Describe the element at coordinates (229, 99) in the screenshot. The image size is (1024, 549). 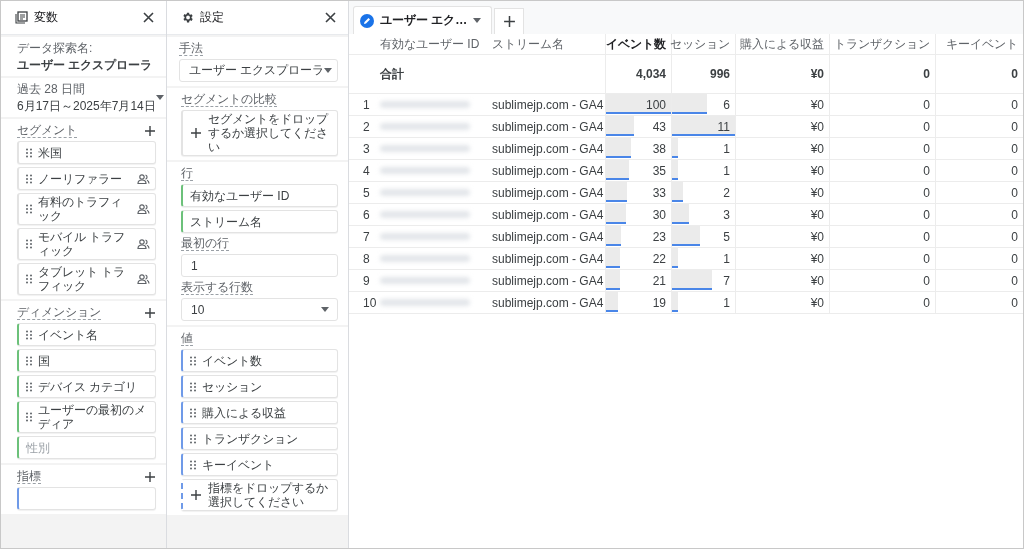
I see `field-label: セグメントの比較` at that location.